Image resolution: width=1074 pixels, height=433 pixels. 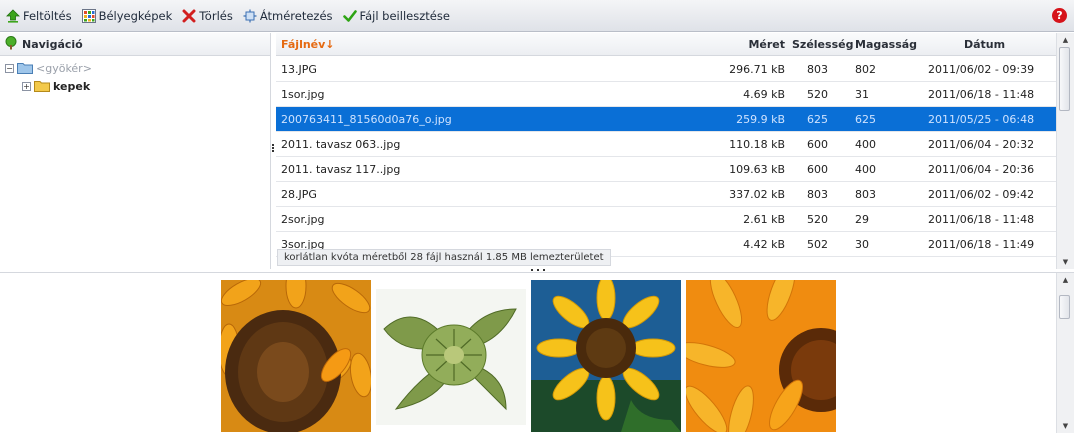 What do you see at coordinates (822, 44) in the screenshot?
I see `column-width: Szélesség` at bounding box center [822, 44].